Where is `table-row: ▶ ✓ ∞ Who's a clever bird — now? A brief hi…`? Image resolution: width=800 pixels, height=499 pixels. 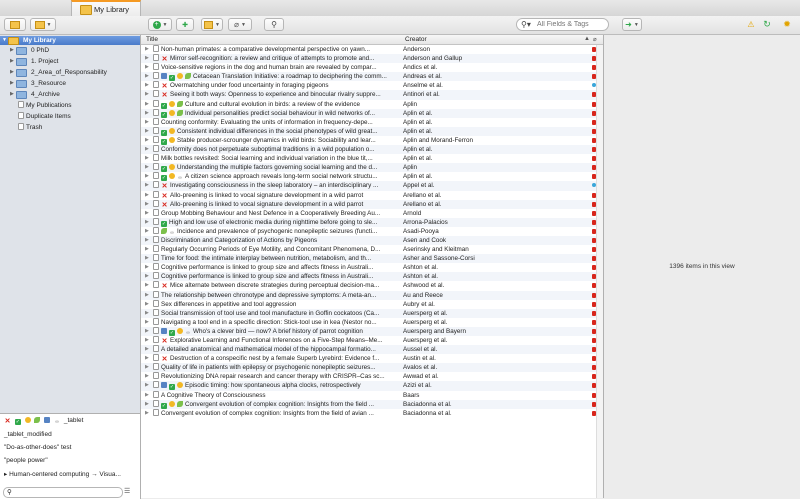
table-row: ▶ ✓ ∞ Who's a clever bird — now? A brief hi… is located at coordinates (372, 331).